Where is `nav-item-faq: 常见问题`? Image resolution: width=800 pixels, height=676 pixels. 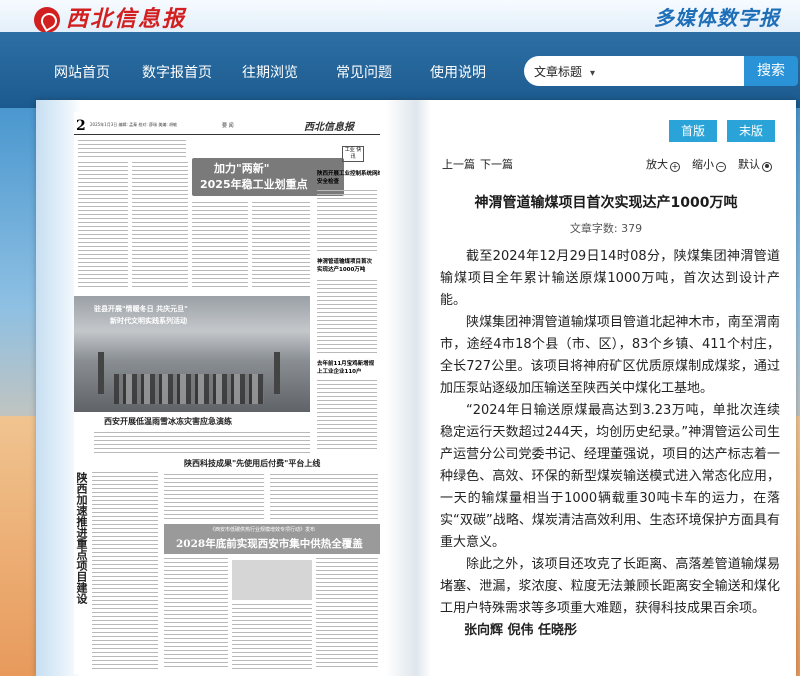
nav-item-faq: 常见问题 is located at coordinates (364, 72).